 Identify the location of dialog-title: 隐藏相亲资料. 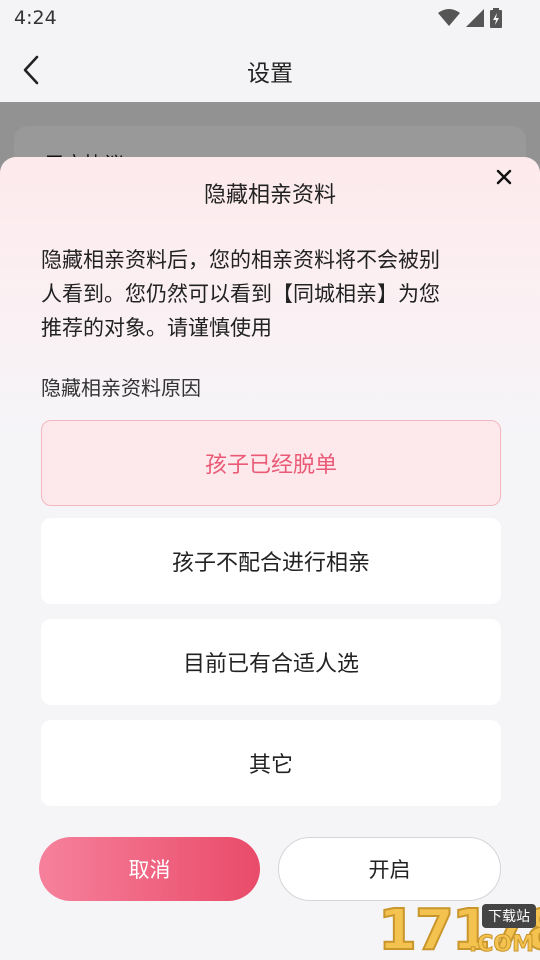
(269, 195).